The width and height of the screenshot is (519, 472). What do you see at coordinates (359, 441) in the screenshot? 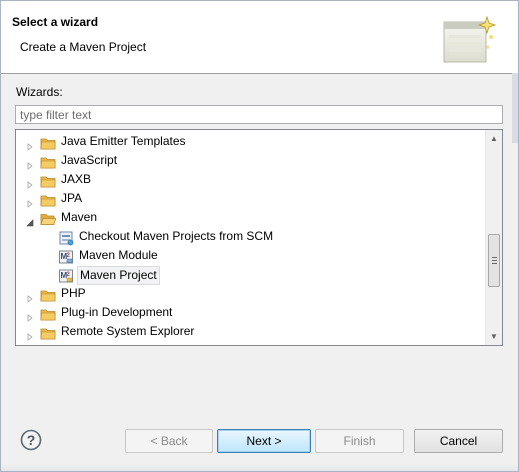
I see `finish-button: Finish` at bounding box center [359, 441].